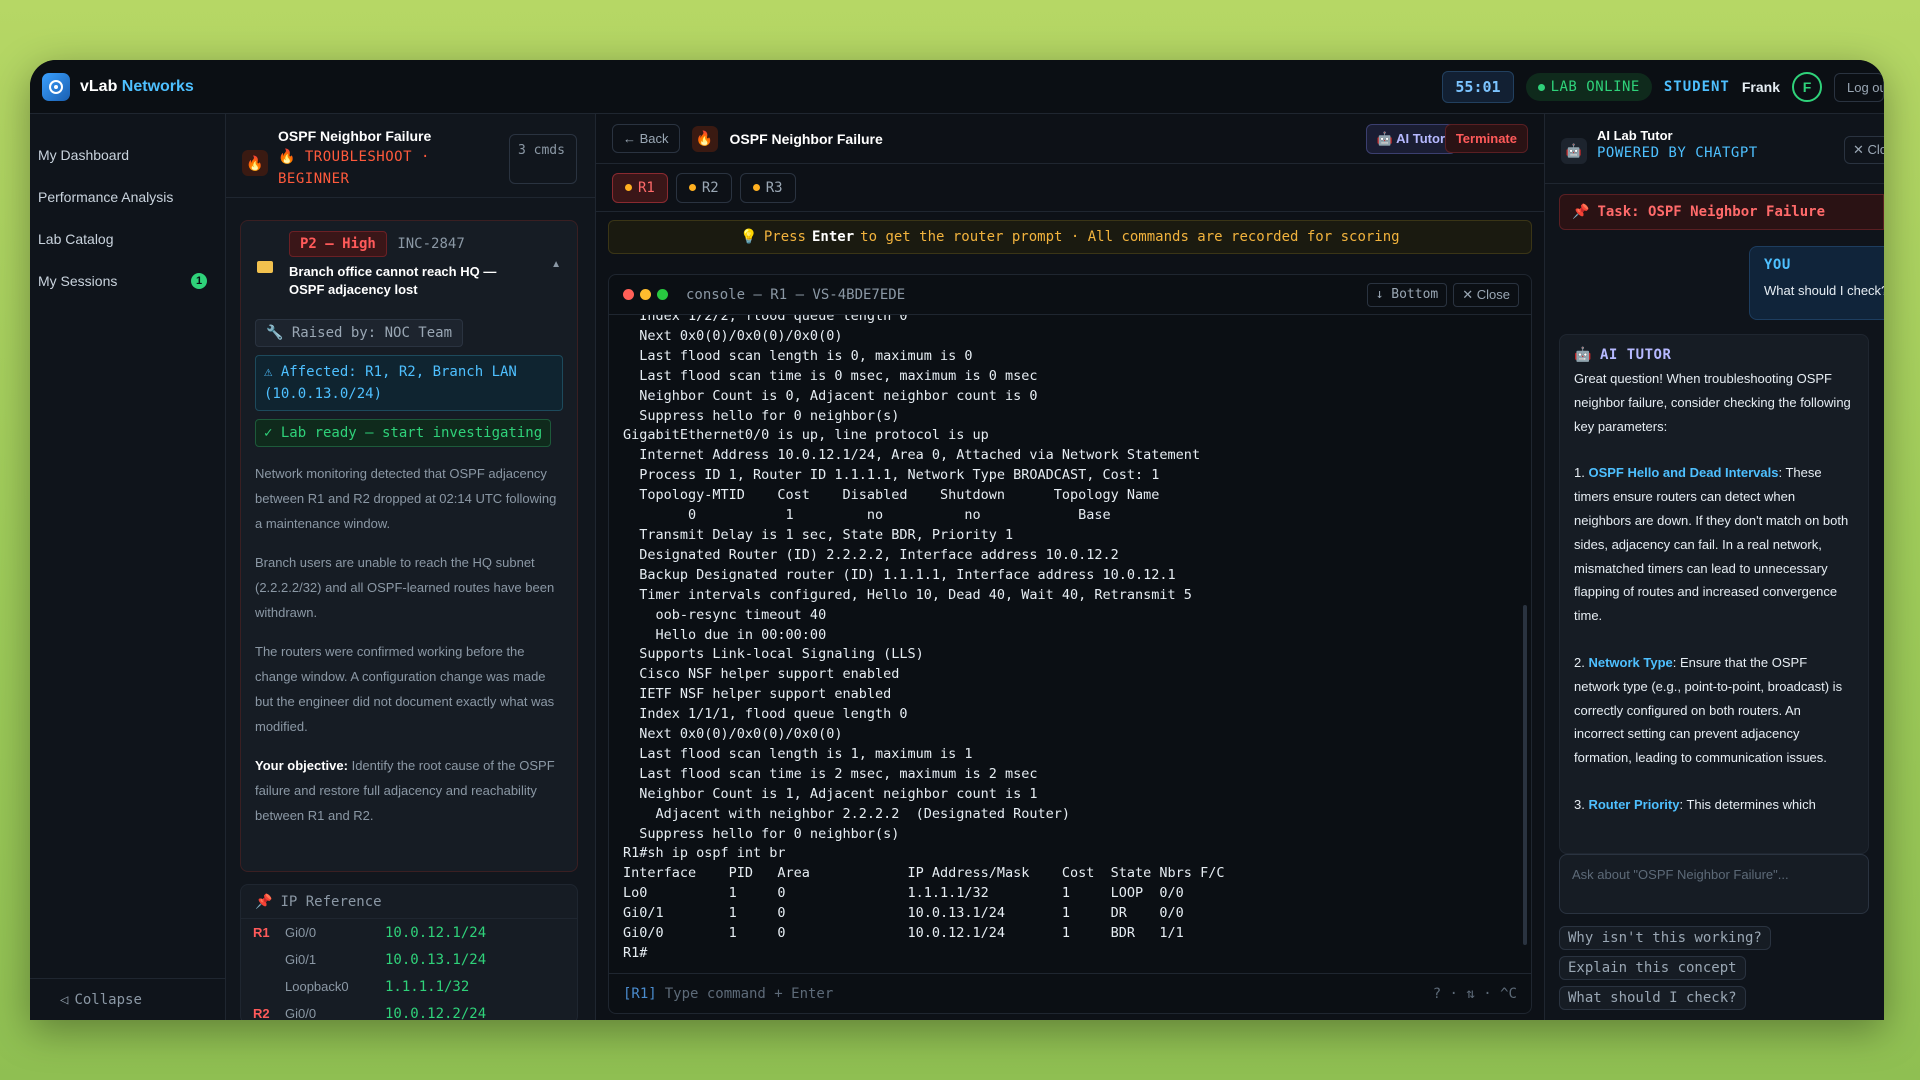  What do you see at coordinates (370, 932) in the screenshot?
I see `ip-row: R1 Gi0/0 10.0.12.1/24` at bounding box center [370, 932].